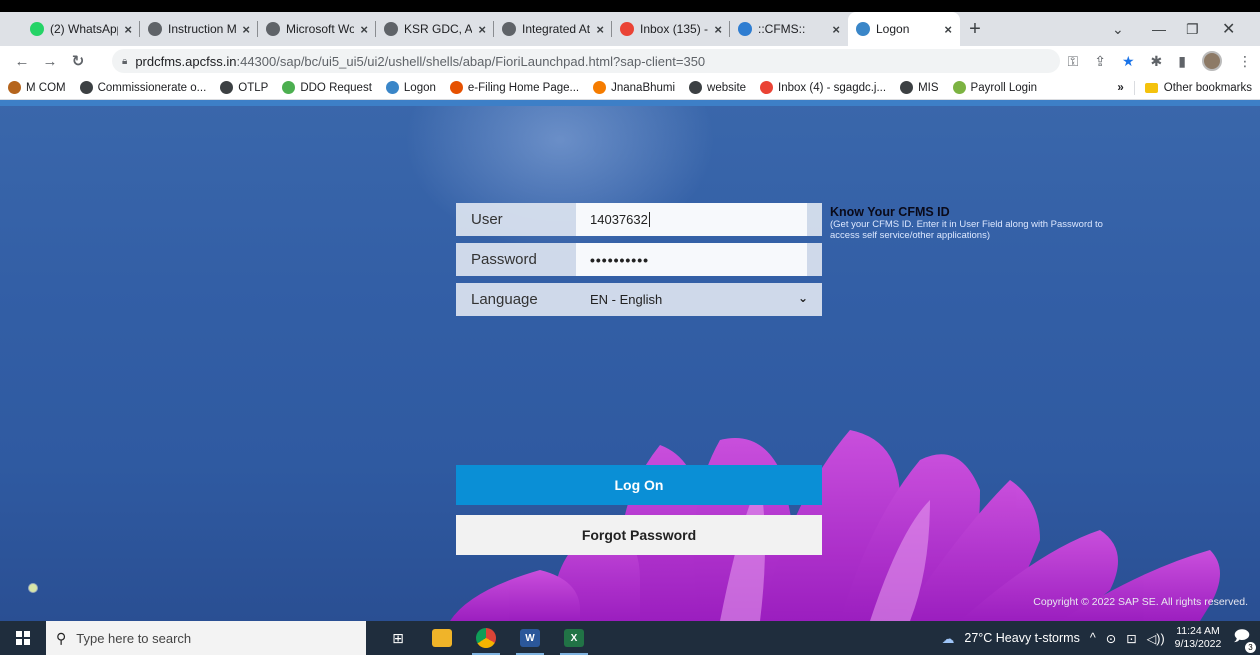  Describe the element at coordinates (639, 485) in the screenshot. I see `log-on-button: Log On` at that location.